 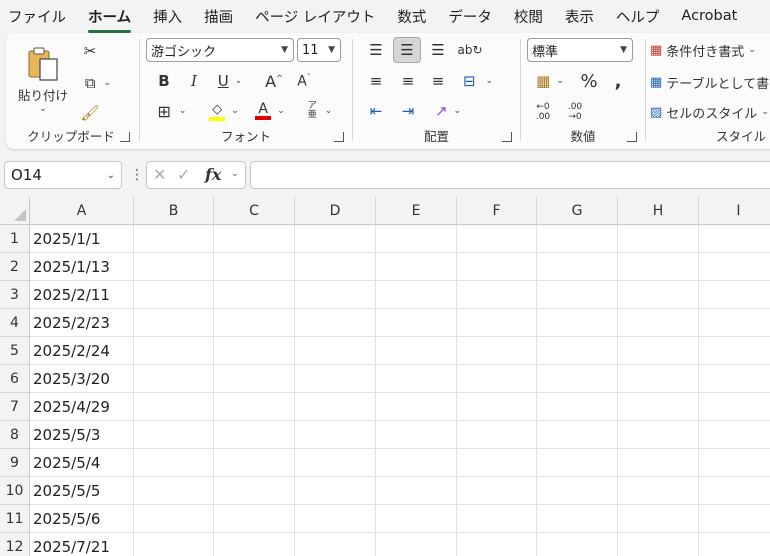 I want to click on cell-A11: 2025/5/6, so click(x=82, y=519).